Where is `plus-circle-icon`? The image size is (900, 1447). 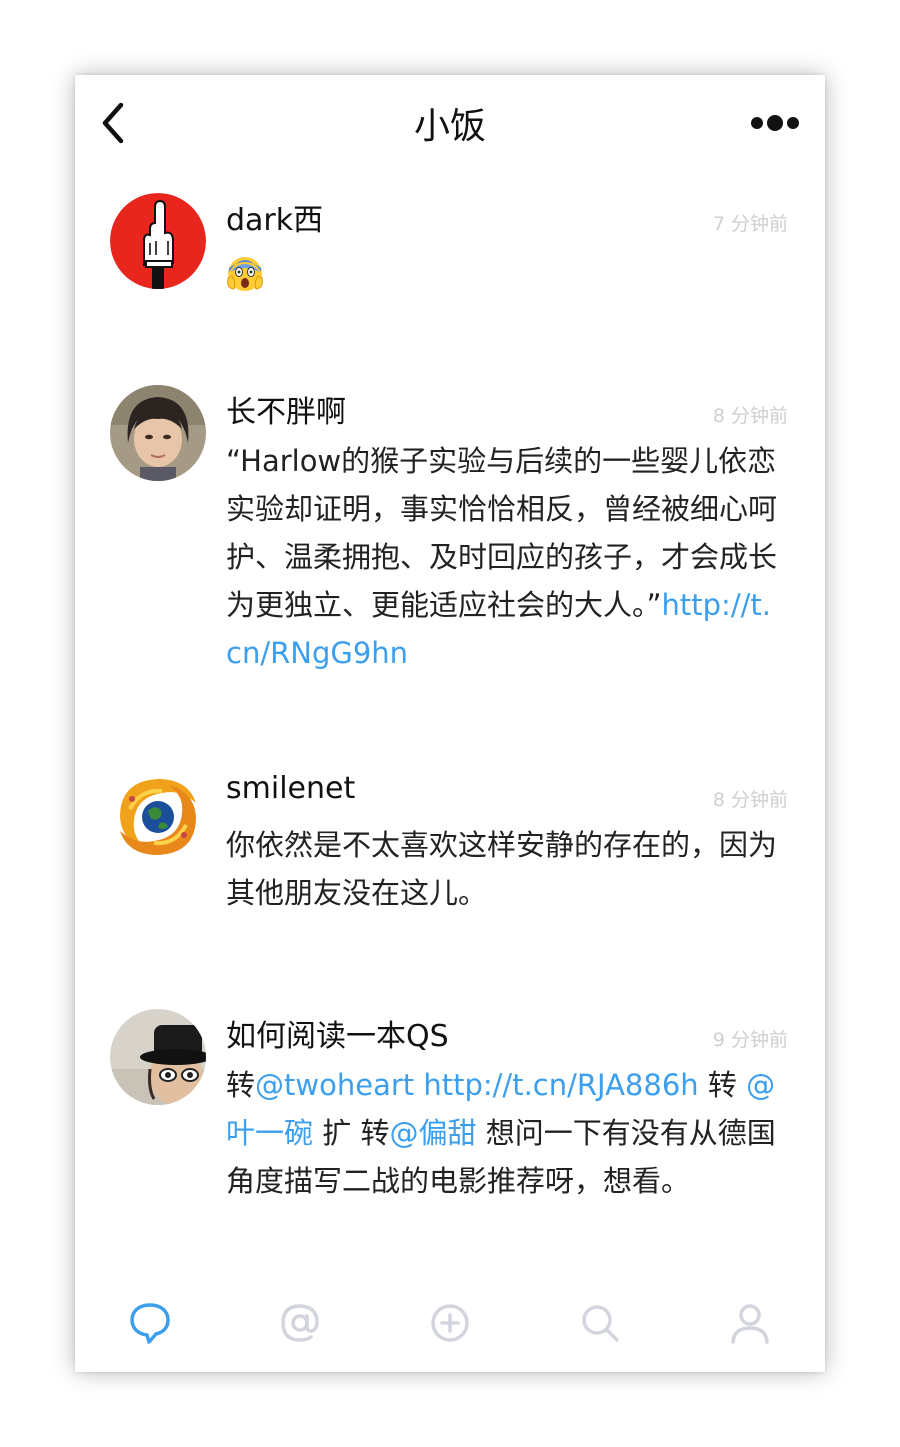 plus-circle-icon is located at coordinates (450, 1323).